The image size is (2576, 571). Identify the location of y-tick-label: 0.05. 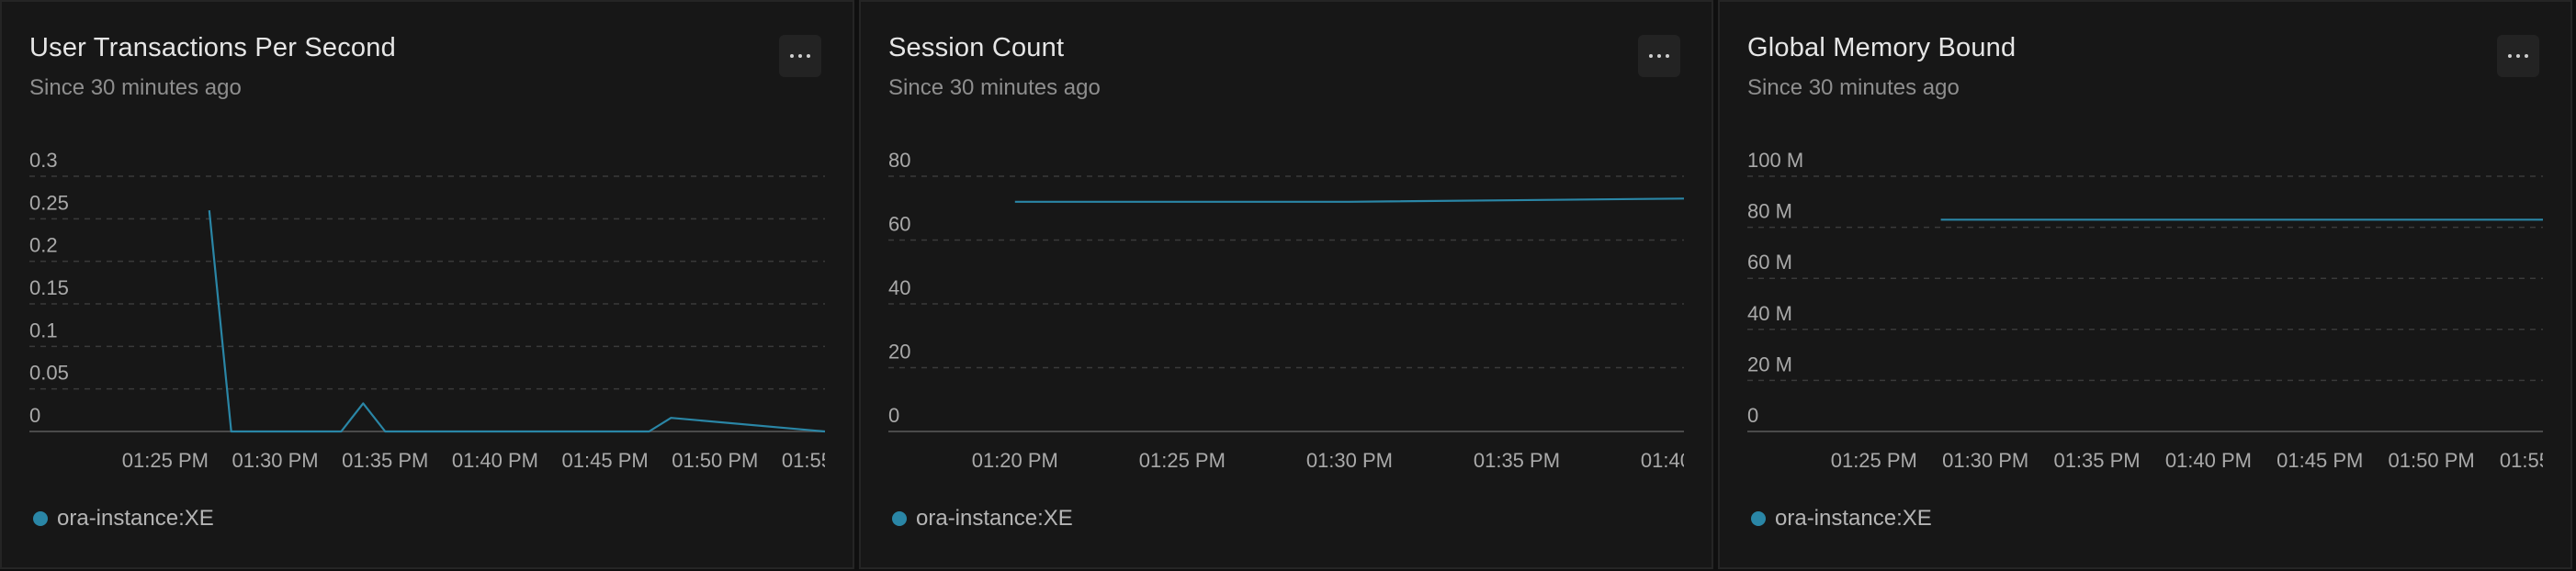
(49, 373).